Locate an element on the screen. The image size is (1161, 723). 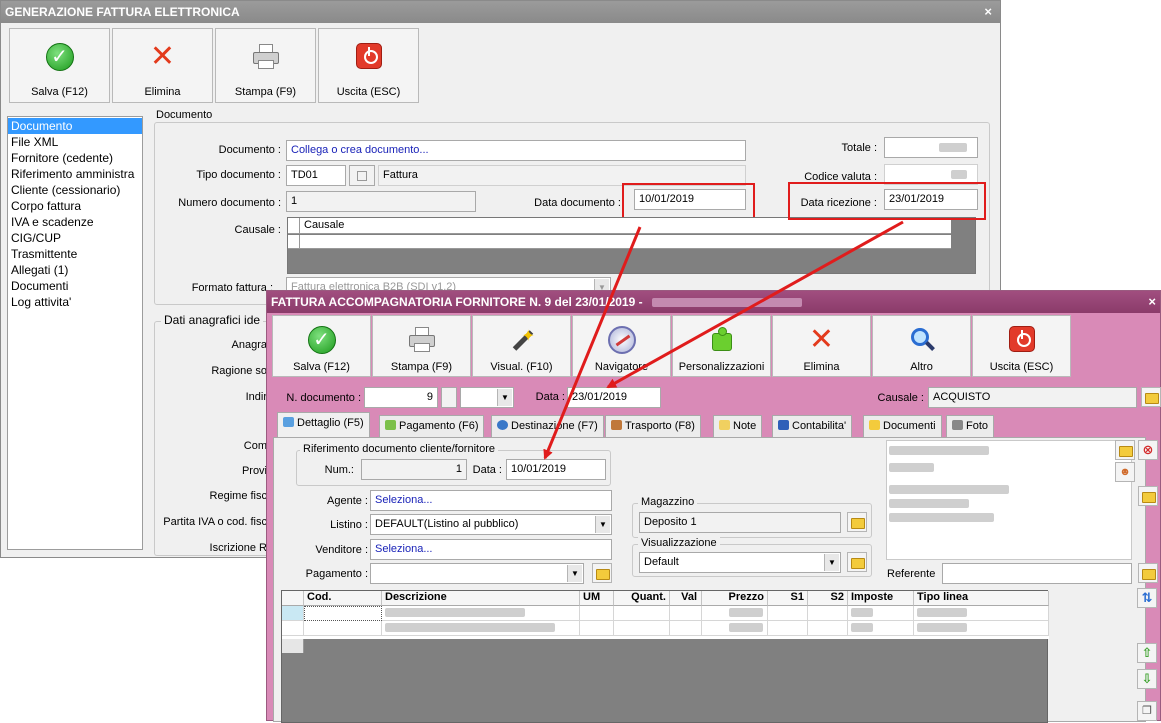
annotation-arrows is located at coordinates (723, 340).